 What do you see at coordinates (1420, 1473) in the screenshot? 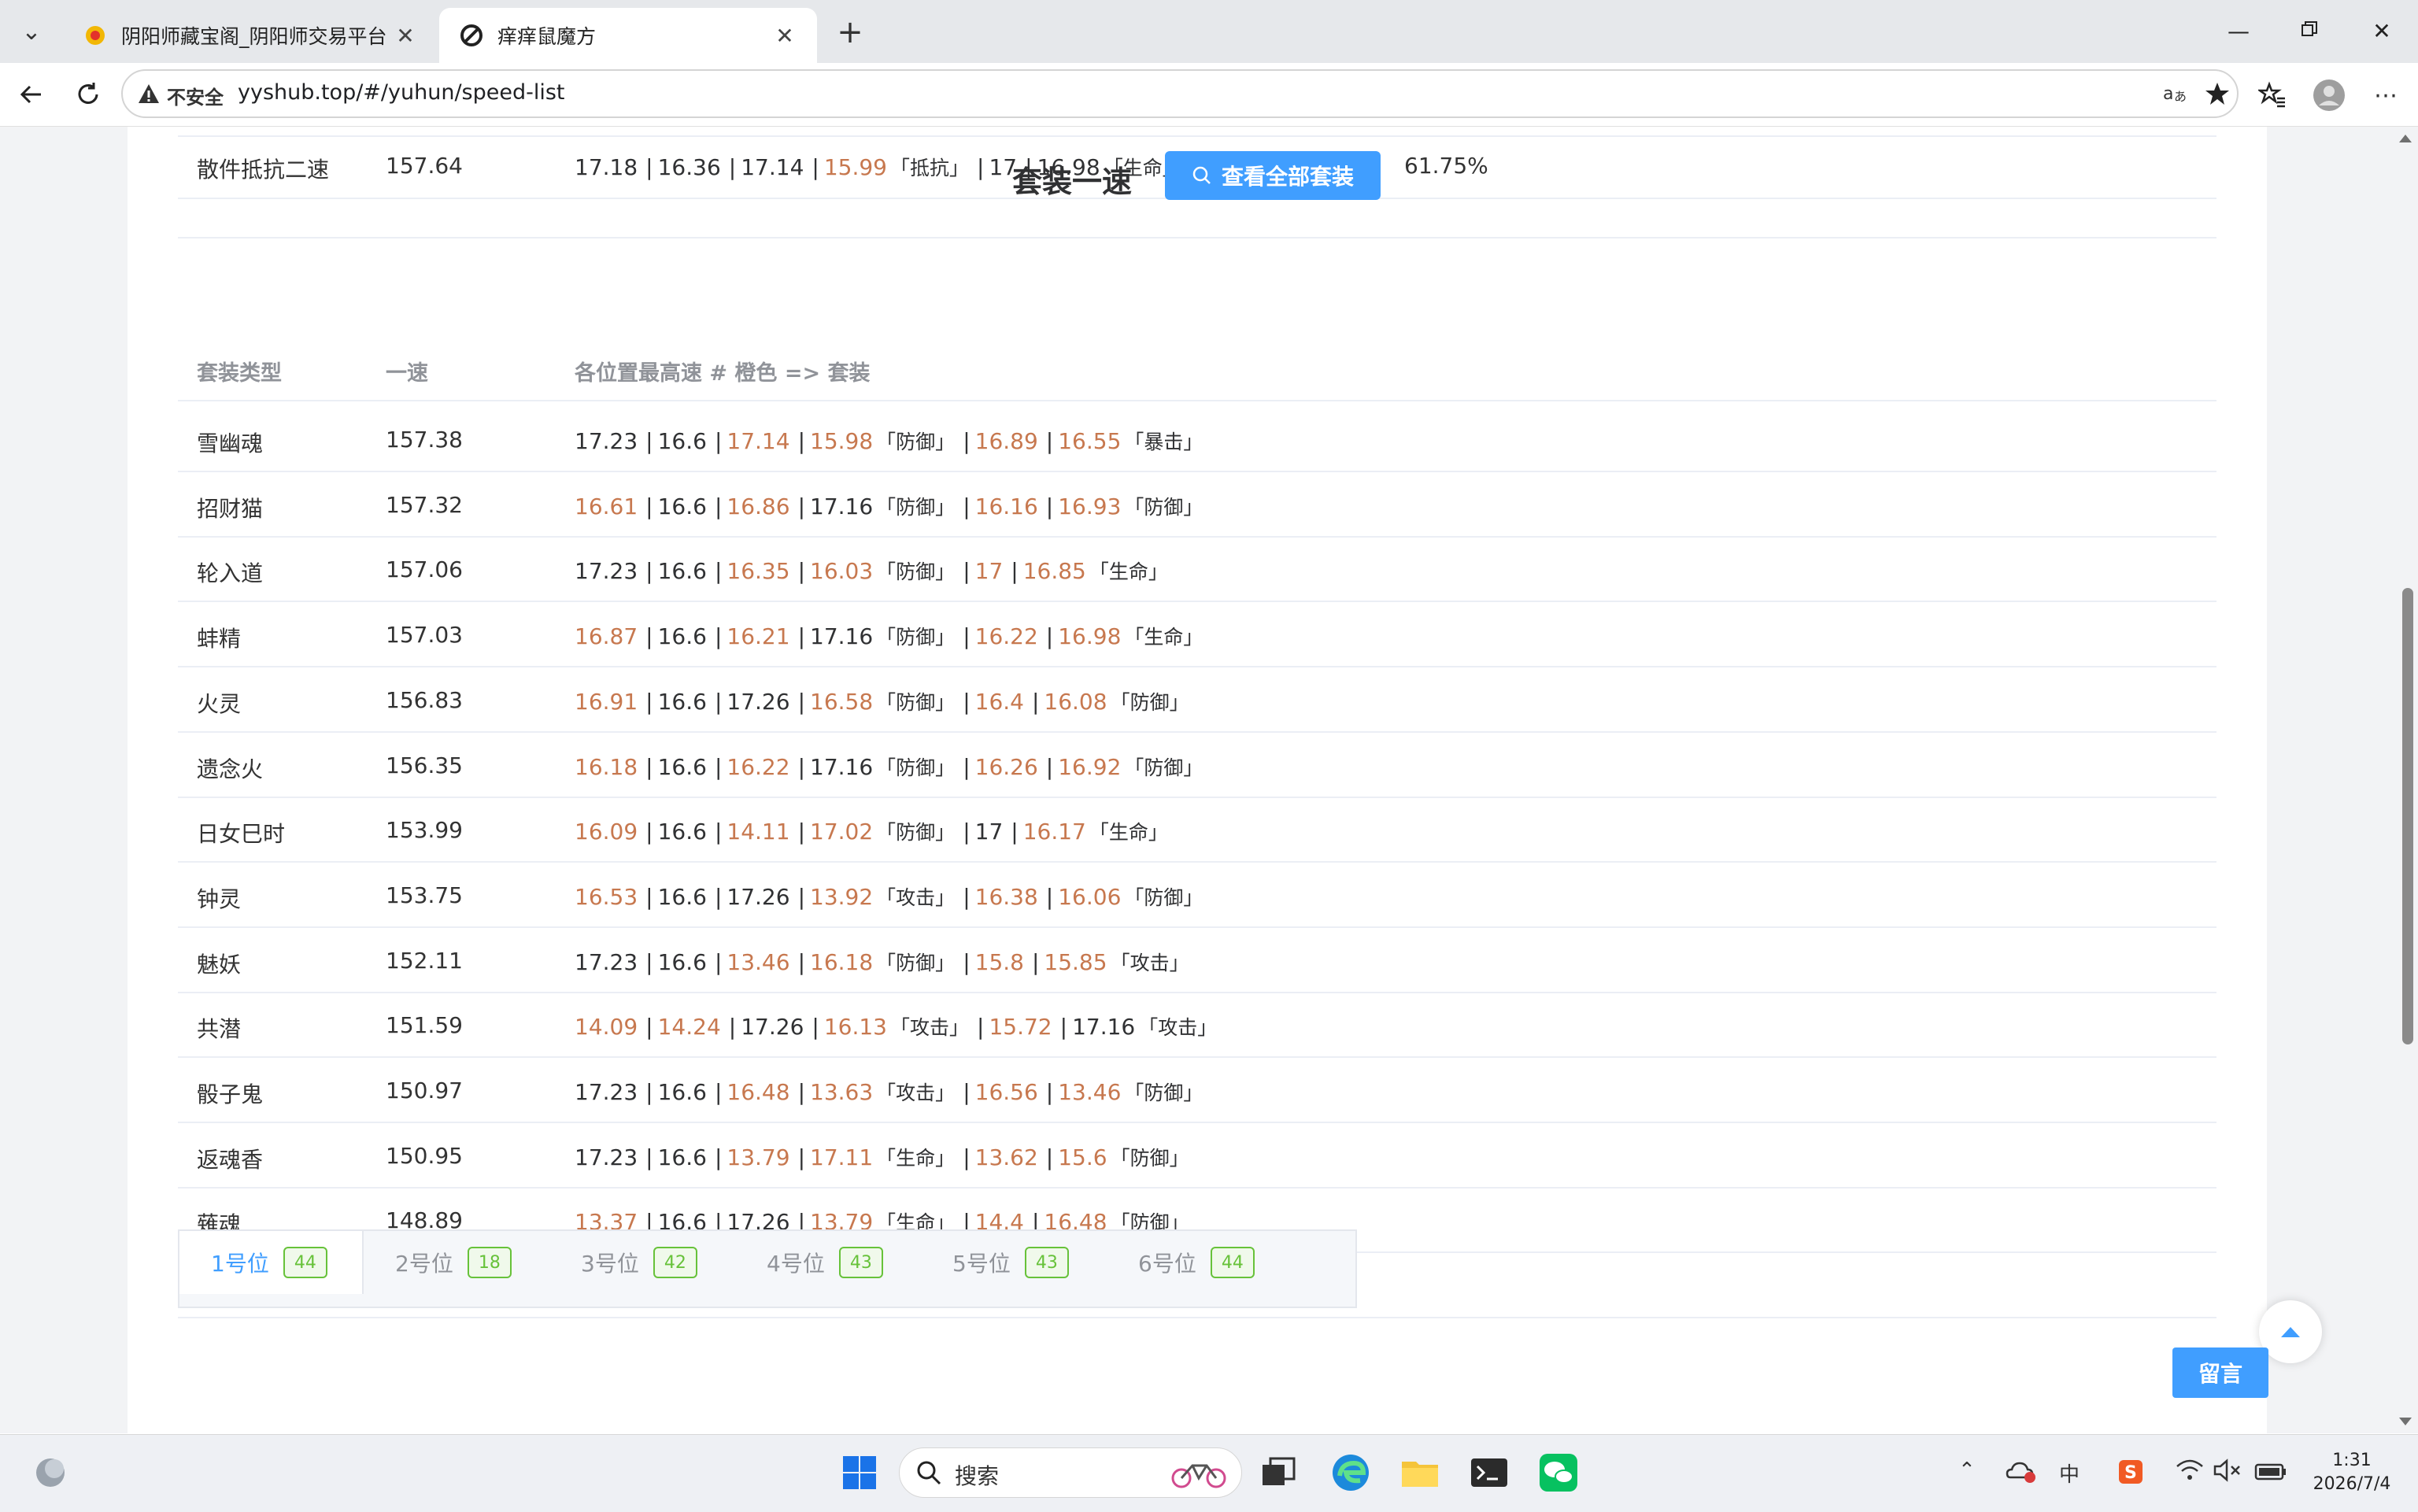
I see `file-explorer-icon` at bounding box center [1420, 1473].